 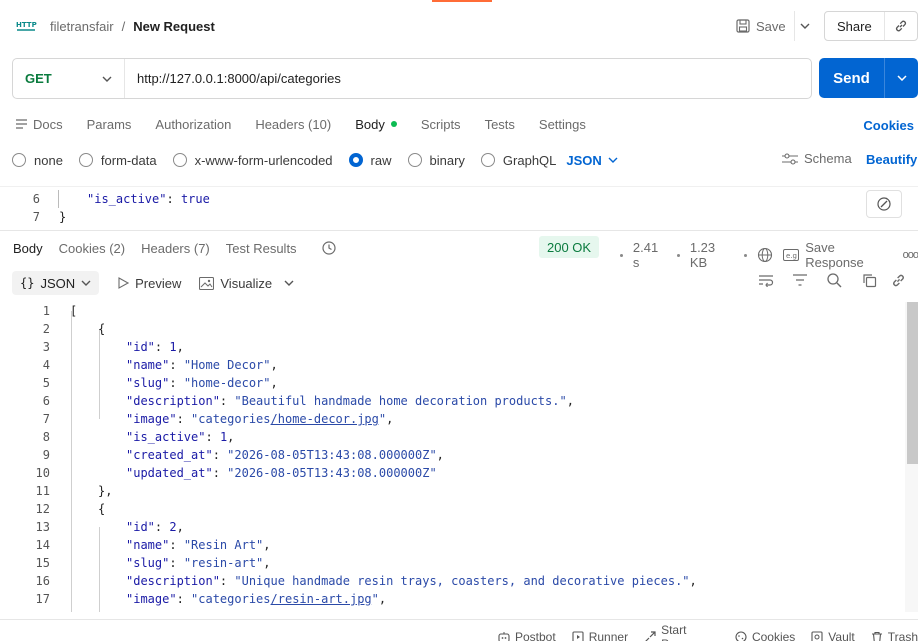 What do you see at coordinates (592, 160) in the screenshot?
I see `body-format-select: JSON` at bounding box center [592, 160].